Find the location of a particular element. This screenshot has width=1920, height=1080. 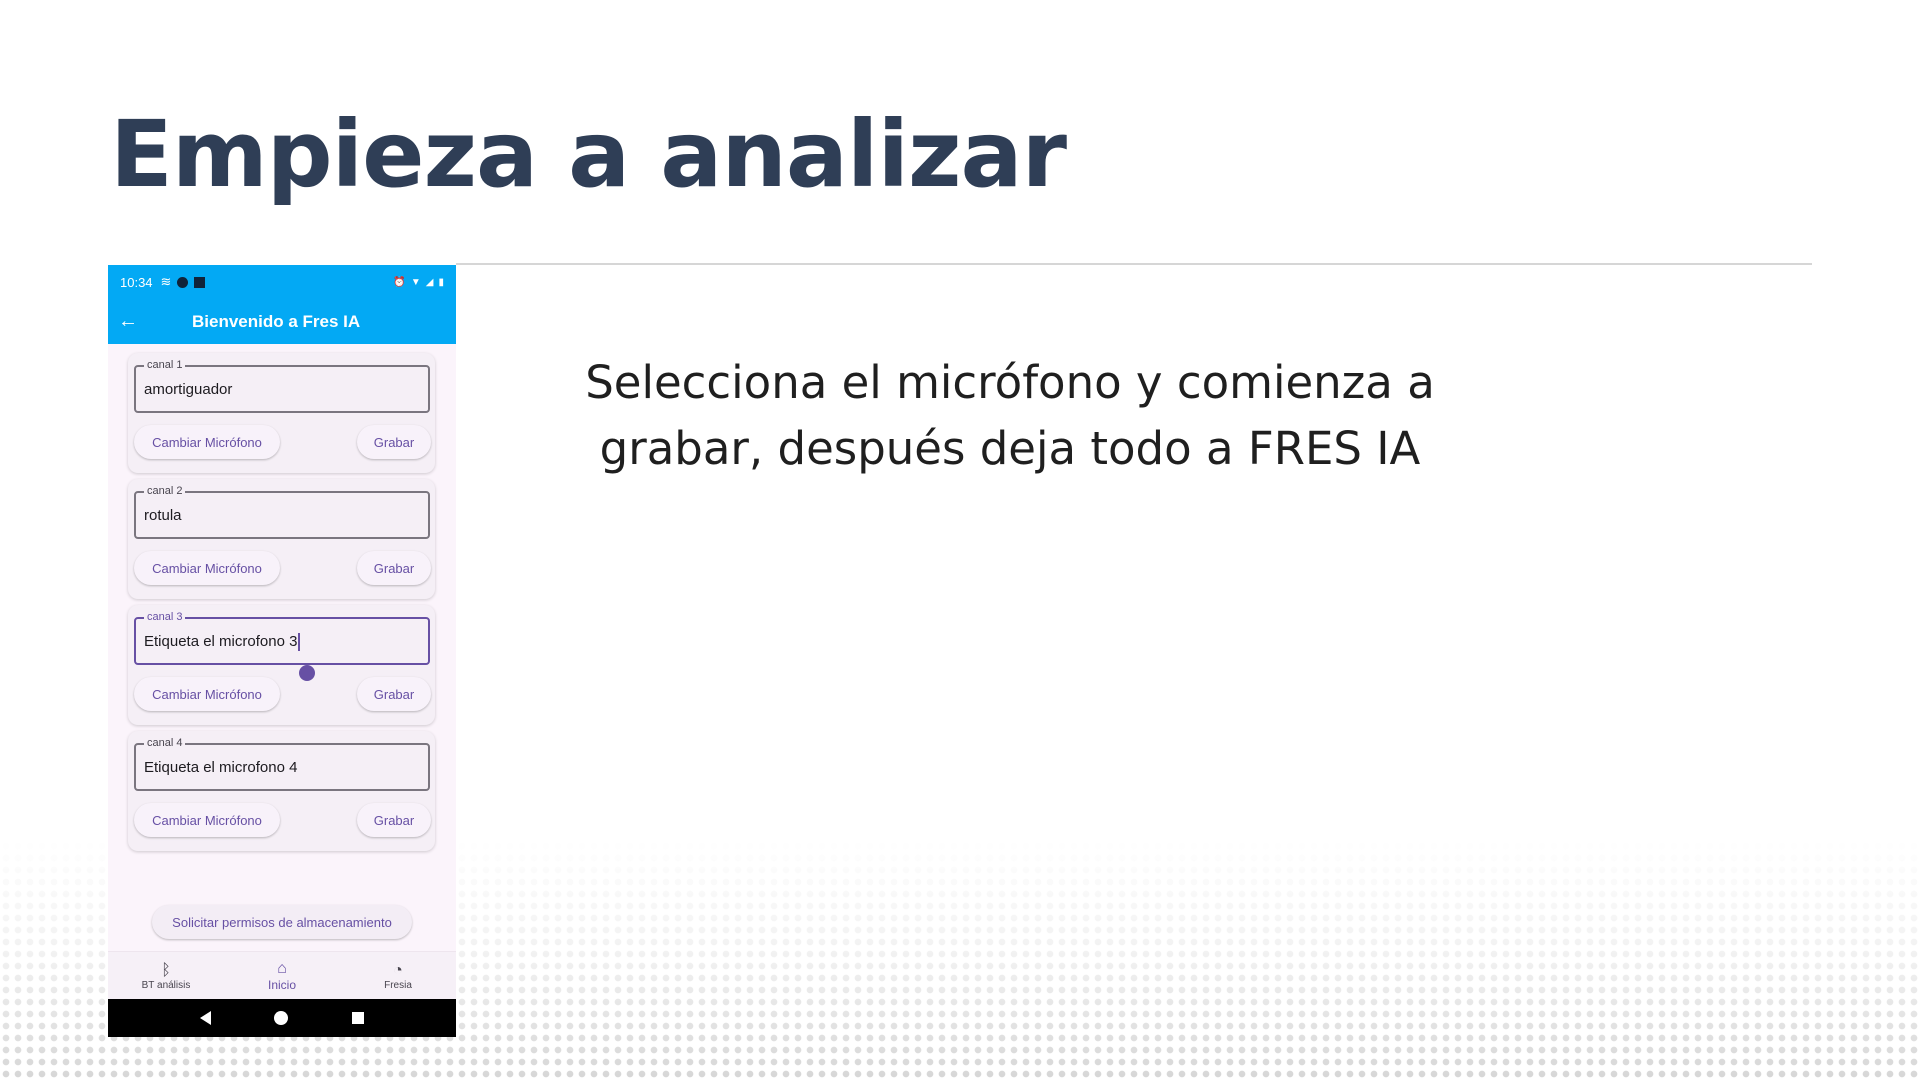

nav-item-fresia: ◔ Fresia is located at coordinates (398, 976).